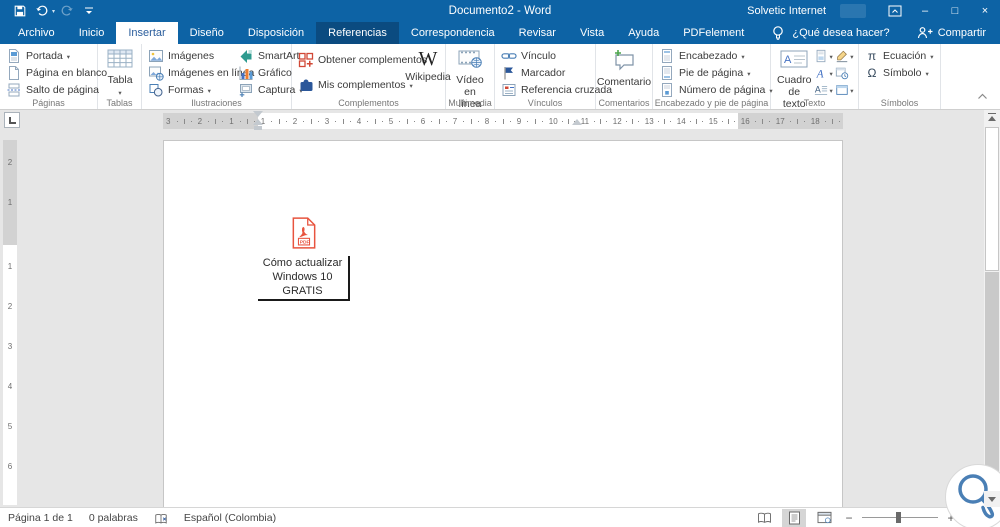 The height and width of the screenshot is (527, 1000). I want to click on imagenes-button: Imágenes, so click(191, 55).